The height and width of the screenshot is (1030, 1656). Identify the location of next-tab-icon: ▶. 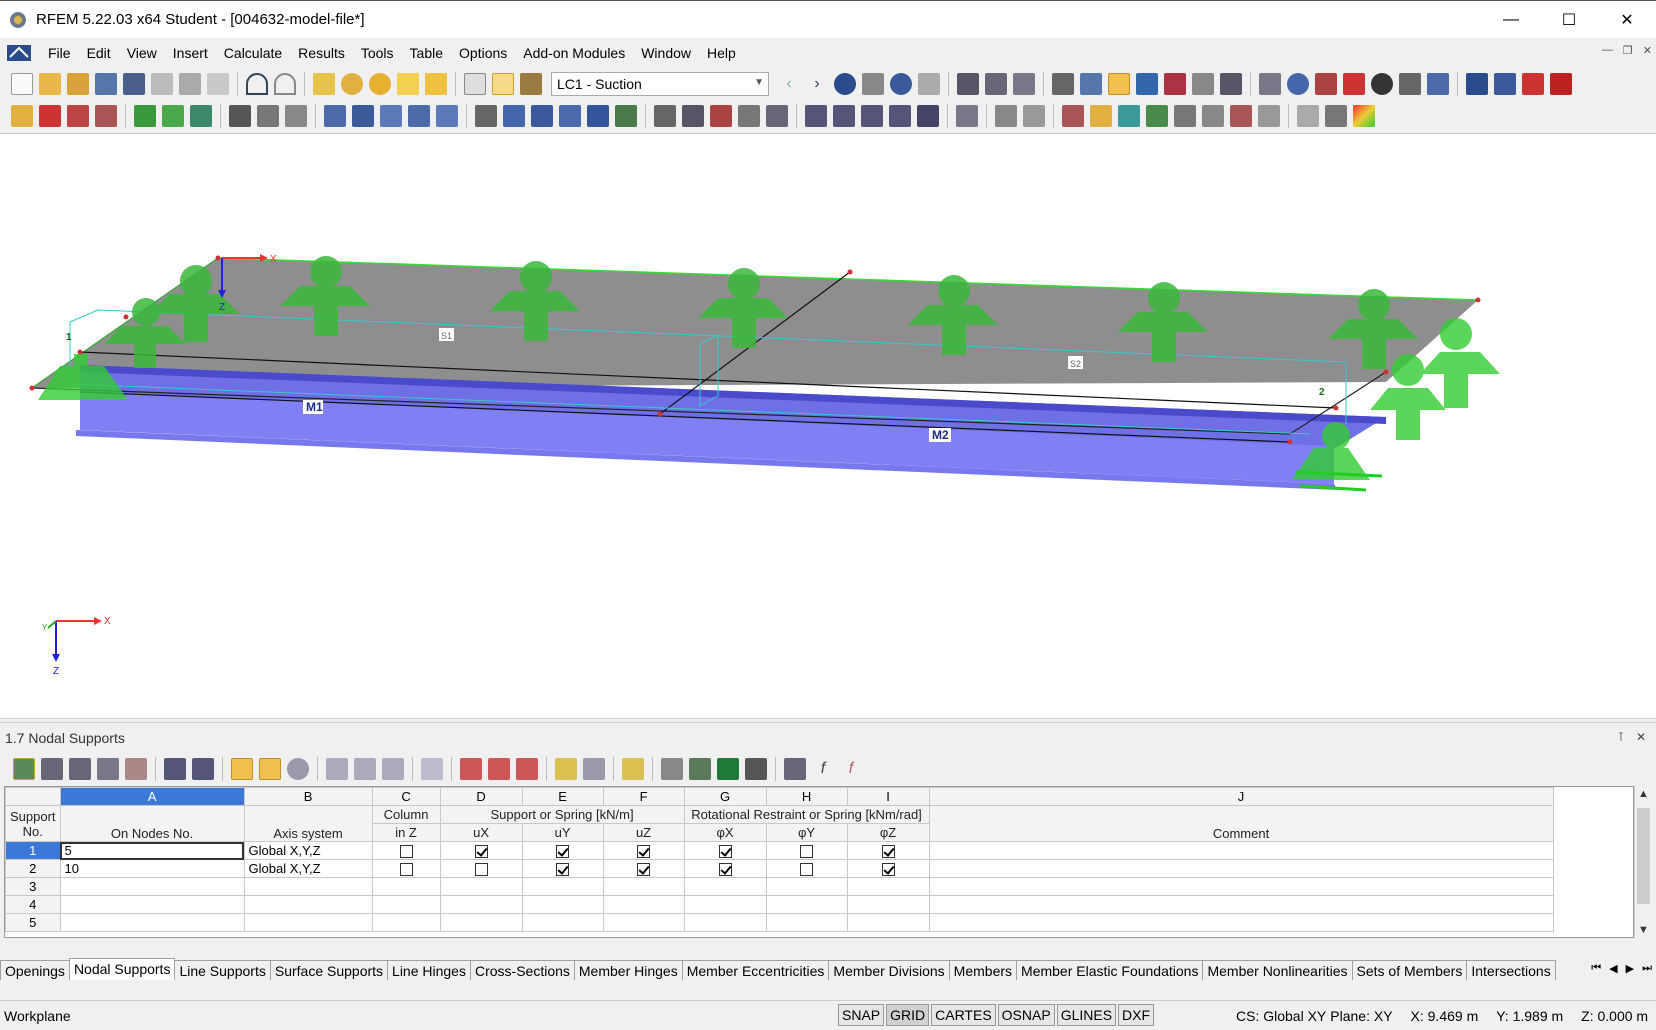
(1630, 968).